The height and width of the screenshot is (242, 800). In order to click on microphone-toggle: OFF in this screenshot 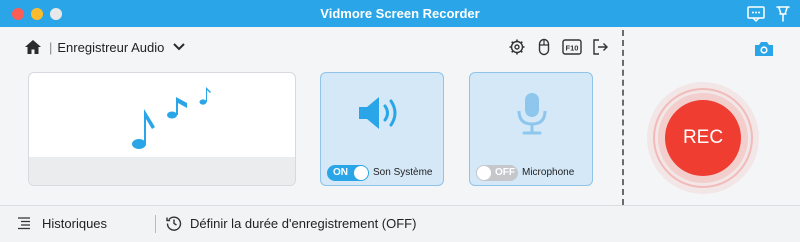, I will do `click(497, 173)`.